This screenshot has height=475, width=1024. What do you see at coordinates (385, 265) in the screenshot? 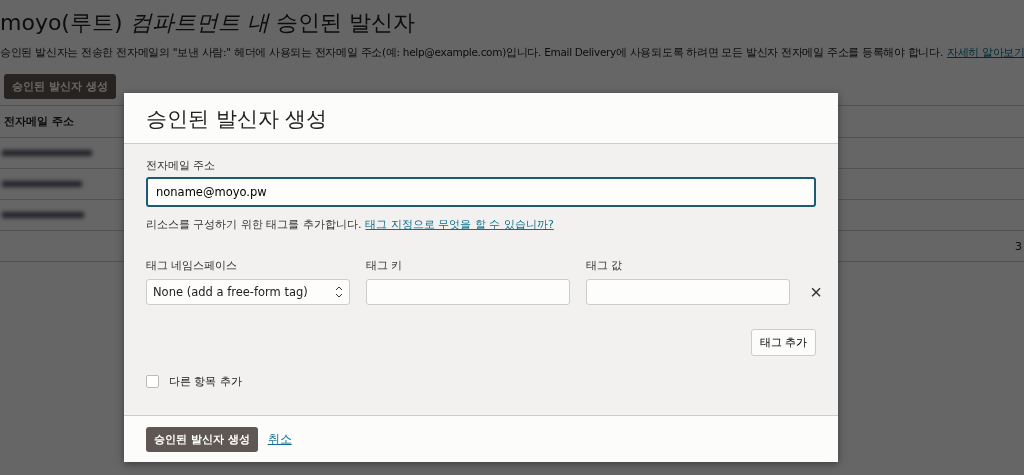
I see `field-label: 태그 키` at bounding box center [385, 265].